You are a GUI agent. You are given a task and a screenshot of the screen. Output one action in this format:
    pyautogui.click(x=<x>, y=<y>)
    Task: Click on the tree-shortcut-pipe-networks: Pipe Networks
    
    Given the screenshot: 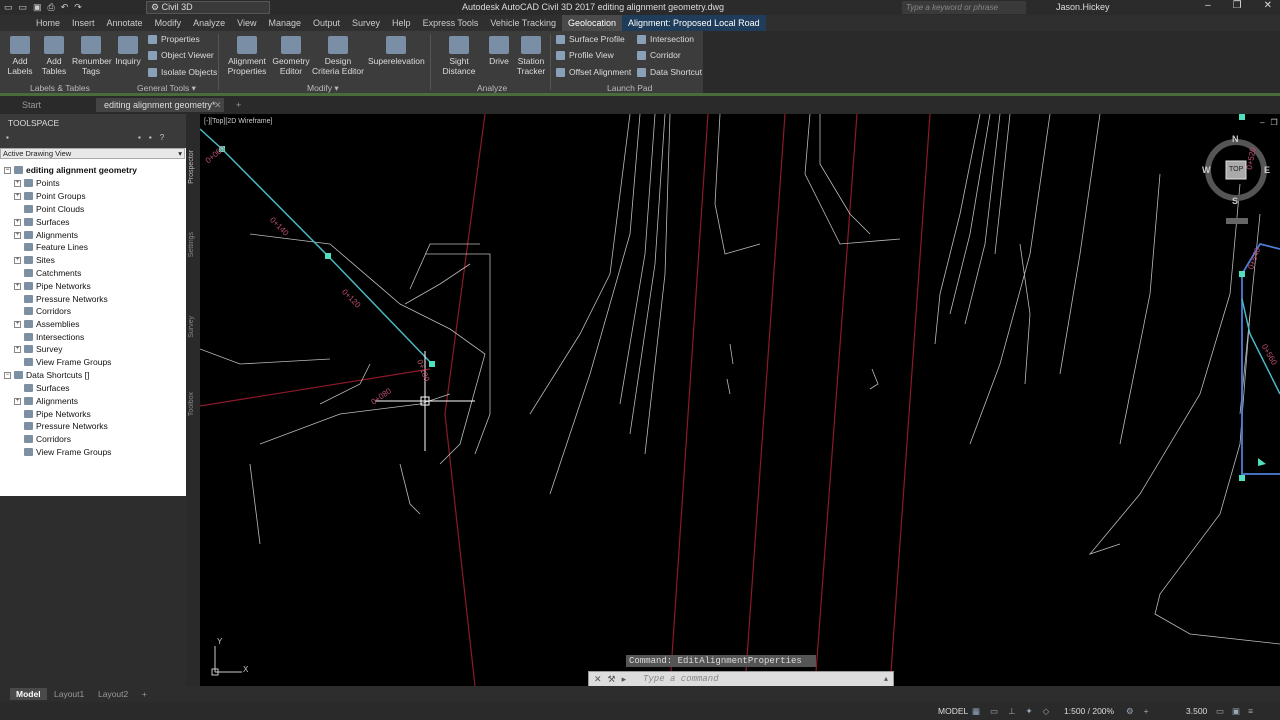 What is the action you would take?
    pyautogui.click(x=57, y=414)
    